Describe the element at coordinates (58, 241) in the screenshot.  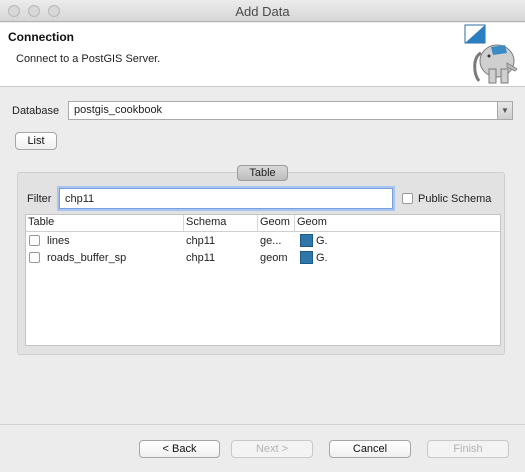
I see `row-table-name: lines` at that location.